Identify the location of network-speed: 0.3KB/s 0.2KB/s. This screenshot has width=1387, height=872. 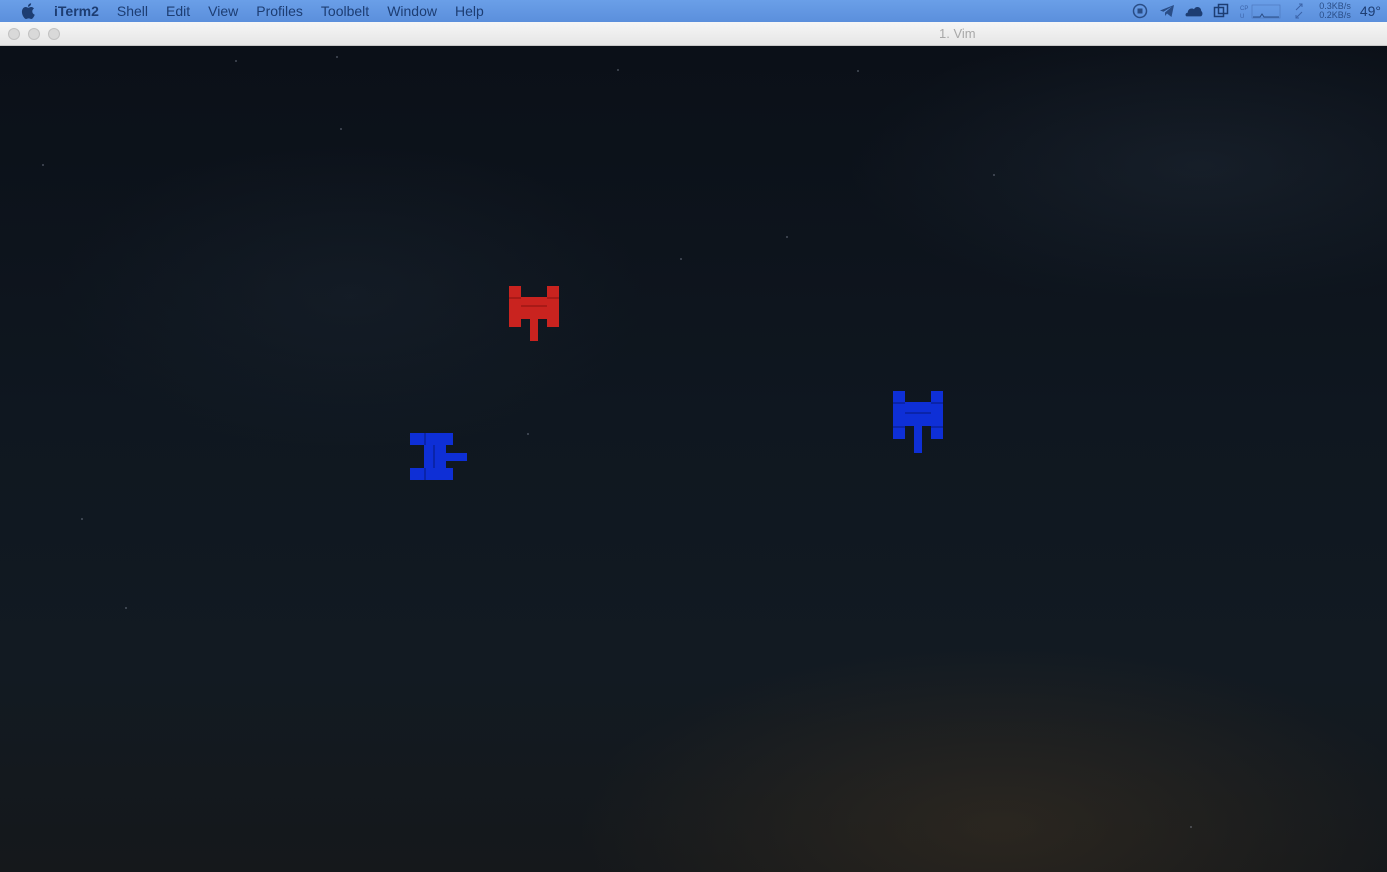
(1335, 11).